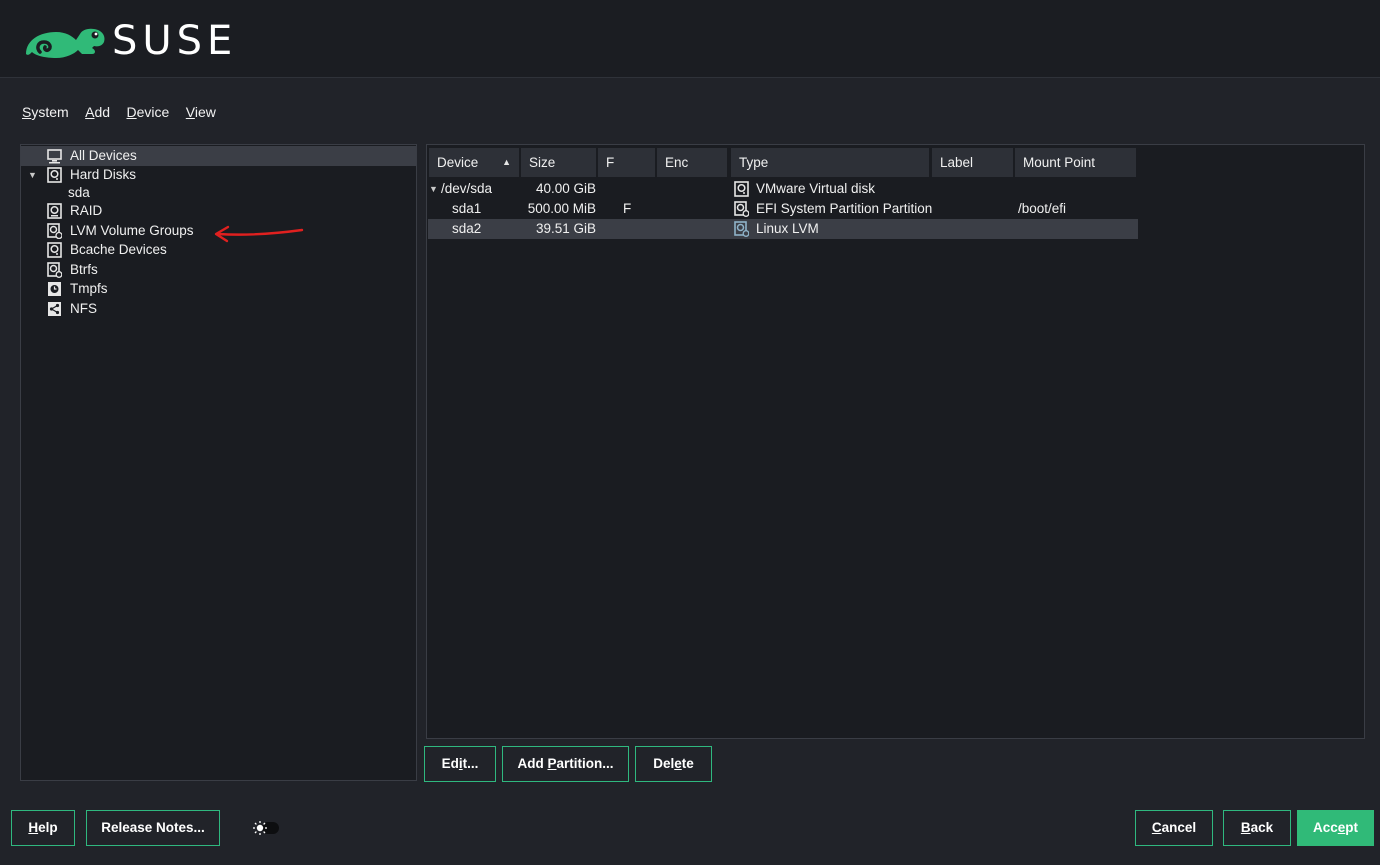  I want to click on tree-item-label: RAID, so click(86, 210).